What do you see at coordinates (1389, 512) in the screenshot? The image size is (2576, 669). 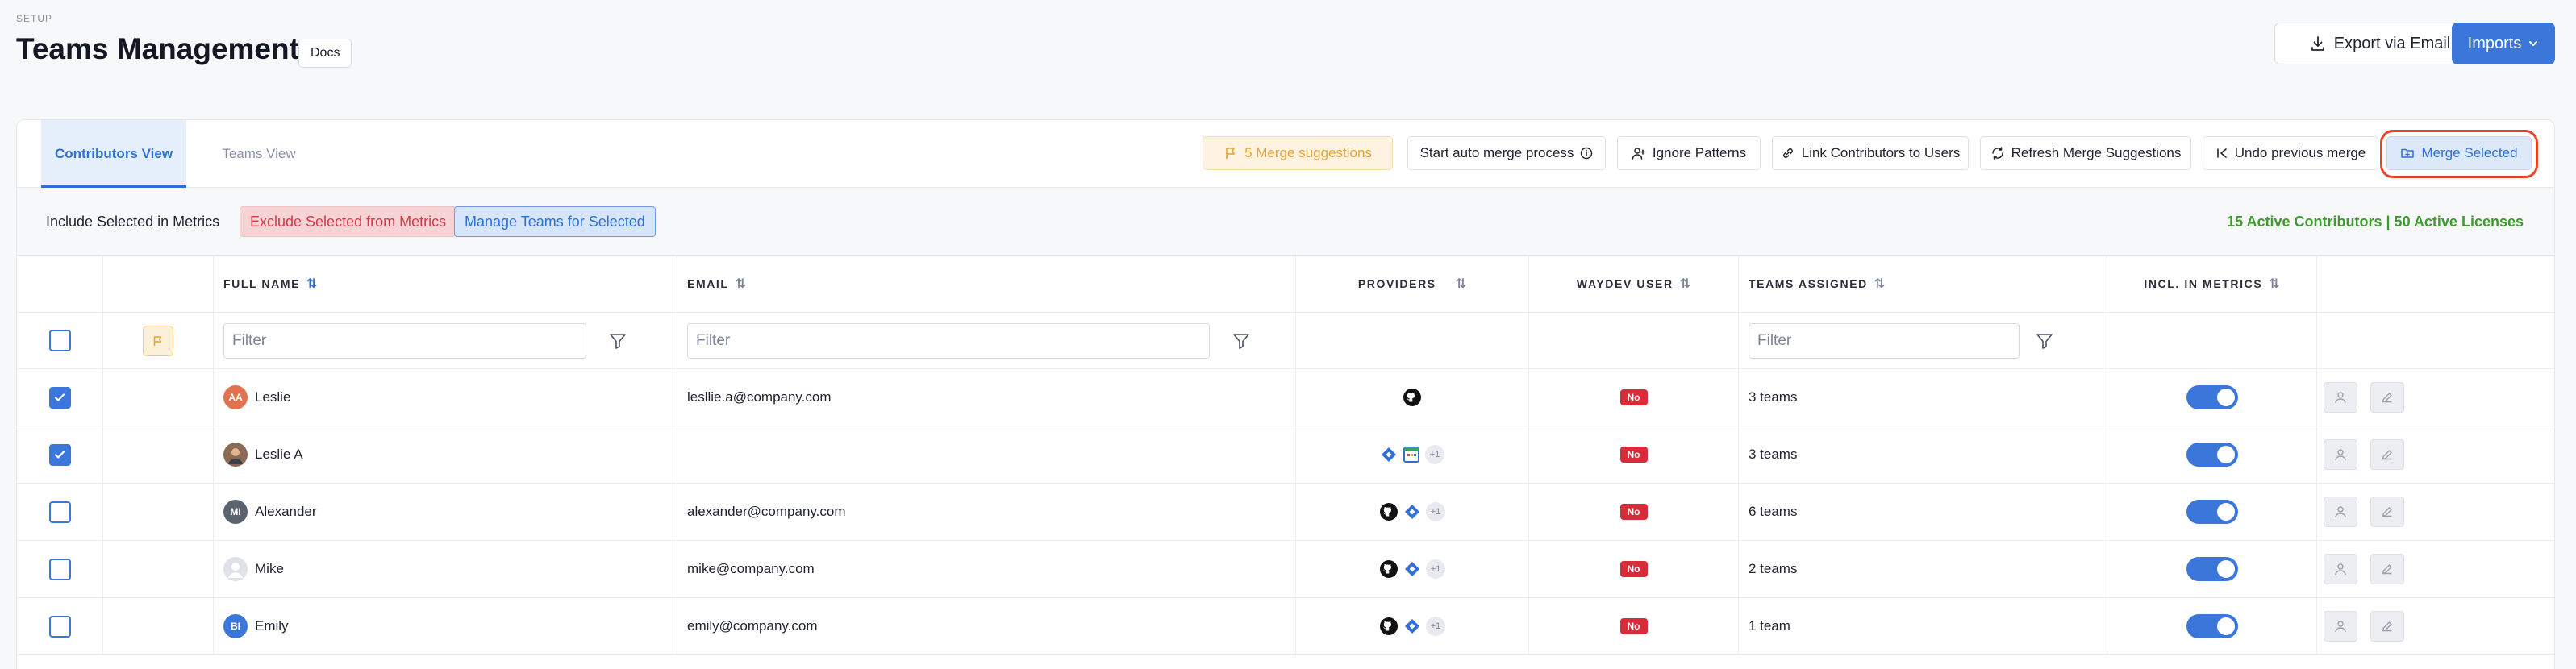 I see `github-icon` at bounding box center [1389, 512].